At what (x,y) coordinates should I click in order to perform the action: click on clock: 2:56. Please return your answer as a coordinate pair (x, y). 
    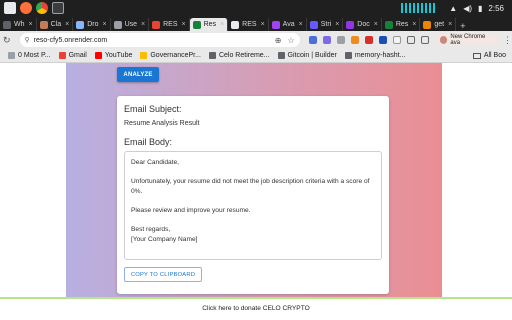
    Looking at the image, I should click on (496, 8).